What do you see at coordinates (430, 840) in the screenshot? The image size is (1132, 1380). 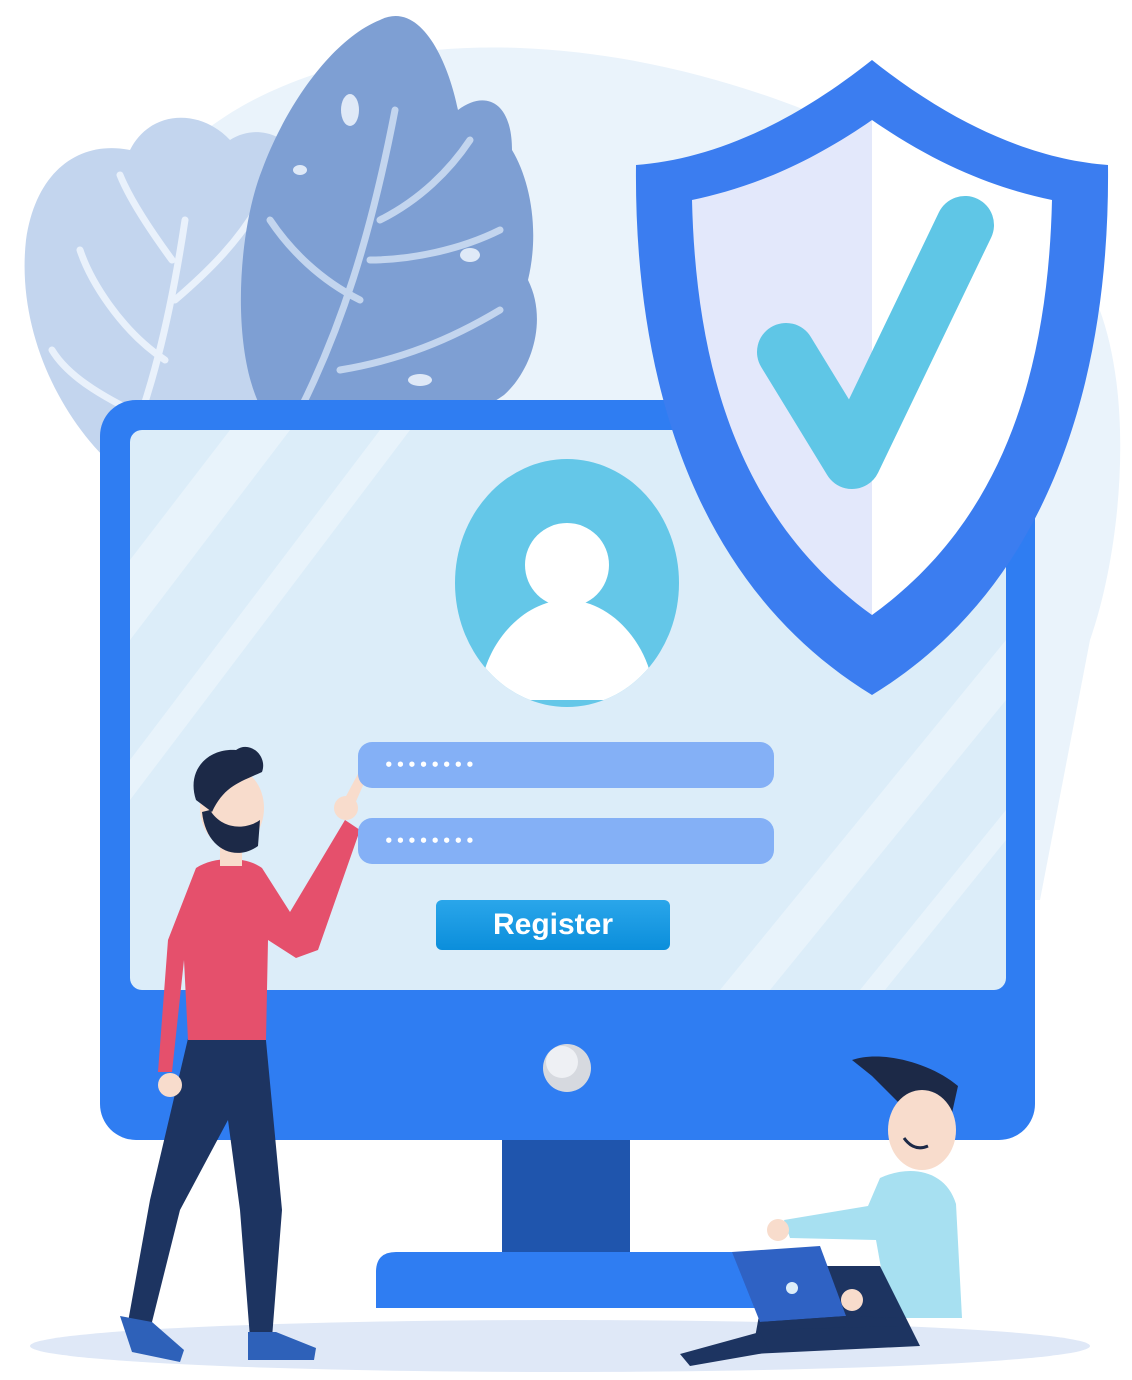 I see `password-field-value: ••••••••` at bounding box center [430, 840].